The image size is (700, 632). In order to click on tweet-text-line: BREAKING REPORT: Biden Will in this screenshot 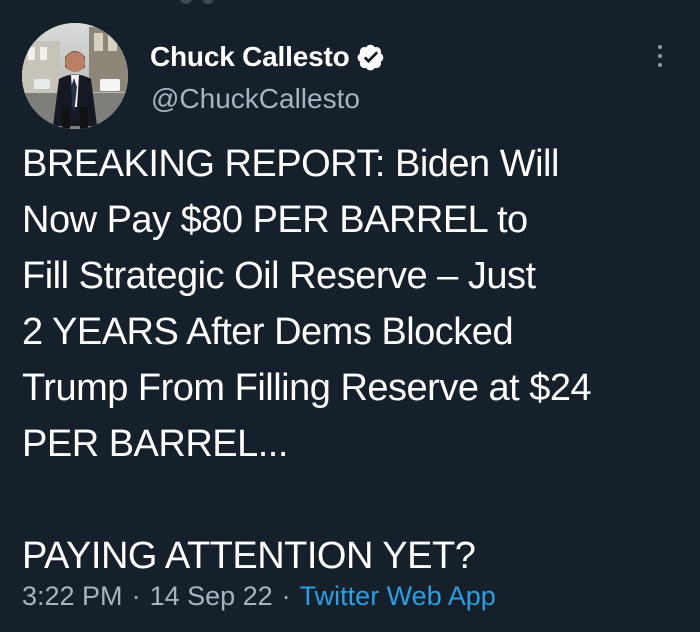, I will do `click(290, 164)`.